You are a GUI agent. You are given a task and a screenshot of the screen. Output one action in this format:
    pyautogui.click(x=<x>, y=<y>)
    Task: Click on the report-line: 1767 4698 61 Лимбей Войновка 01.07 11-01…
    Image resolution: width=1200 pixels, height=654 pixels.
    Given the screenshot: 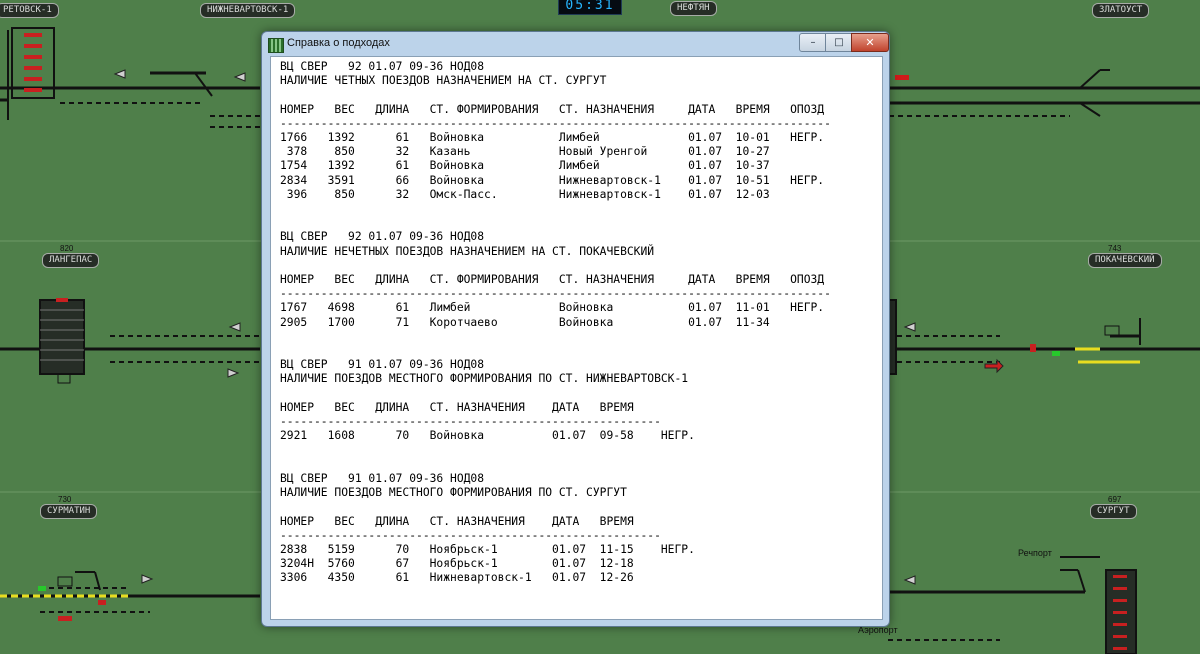 What is the action you would take?
    pyautogui.click(x=552, y=308)
    